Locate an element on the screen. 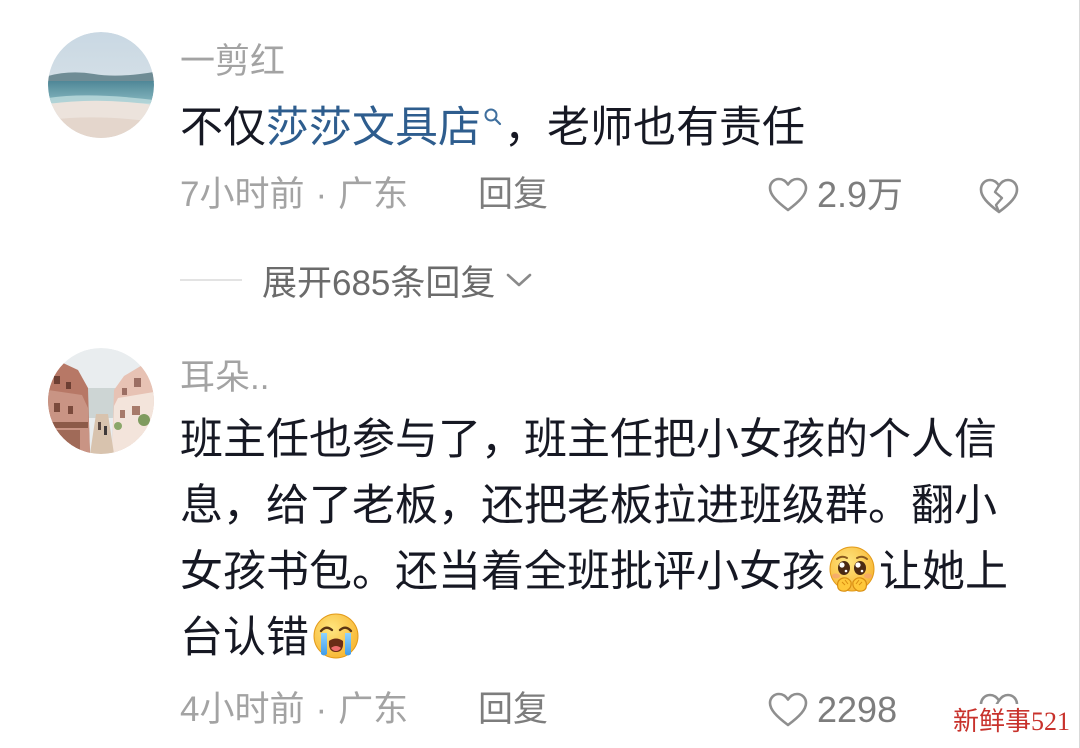 The image size is (1080, 748). like-button: 2.9万 is located at coordinates (835, 195).